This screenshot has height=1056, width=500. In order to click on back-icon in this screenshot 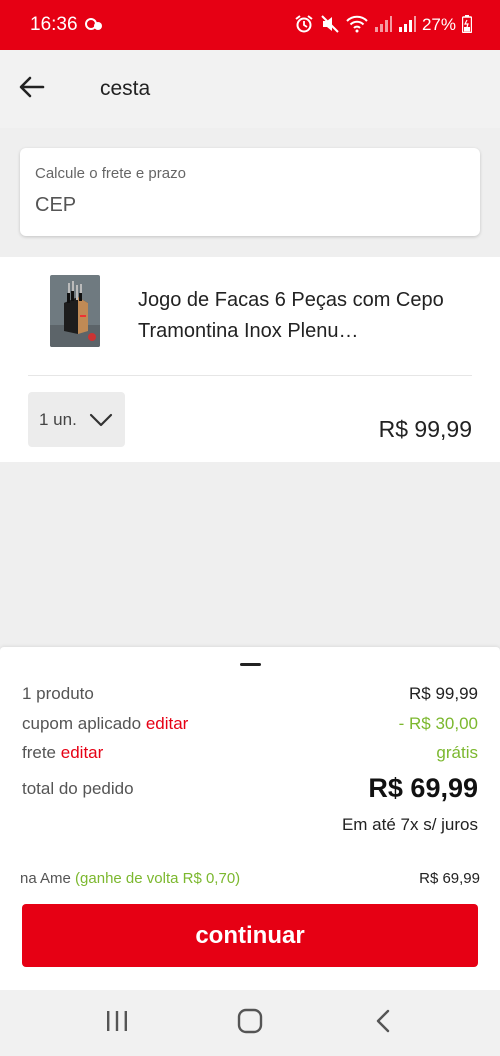, I will do `click(383, 1023)`.